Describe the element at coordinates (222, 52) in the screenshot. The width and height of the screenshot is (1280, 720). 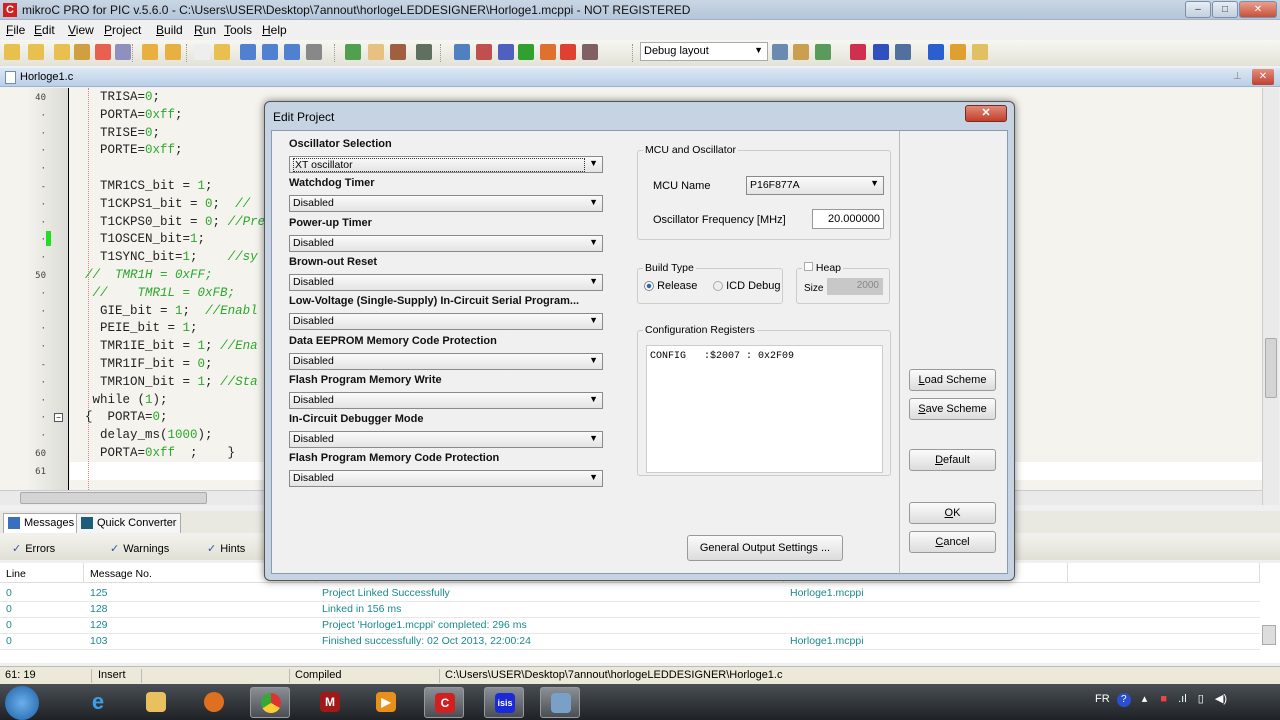
I see `toolbar-button-10-icon` at that location.